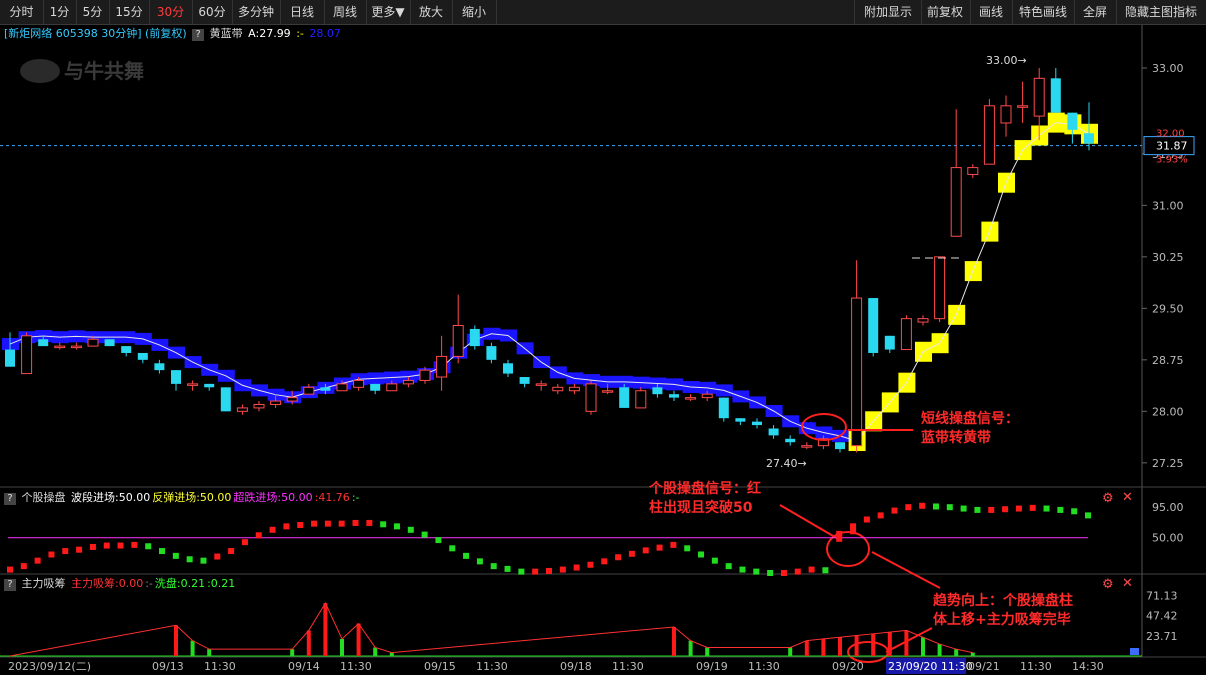 This screenshot has height=675, width=1206. What do you see at coordinates (888, 12) in the screenshot?
I see `toolbar-button: 附加显示` at bounding box center [888, 12].